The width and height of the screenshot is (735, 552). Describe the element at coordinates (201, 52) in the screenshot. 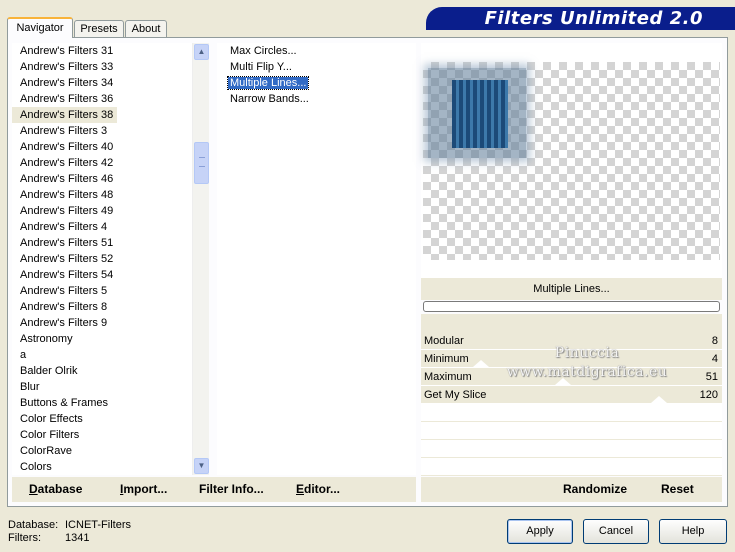

I see `scroll-up-arrow-icon: ▲` at that location.